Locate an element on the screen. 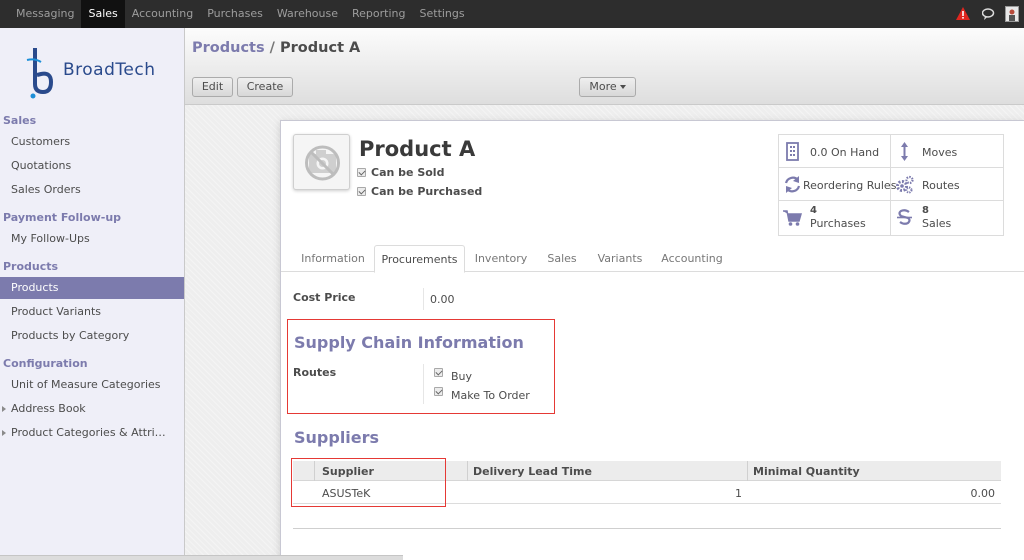  supply-chain-title: Supply Chain Information is located at coordinates (409, 342).